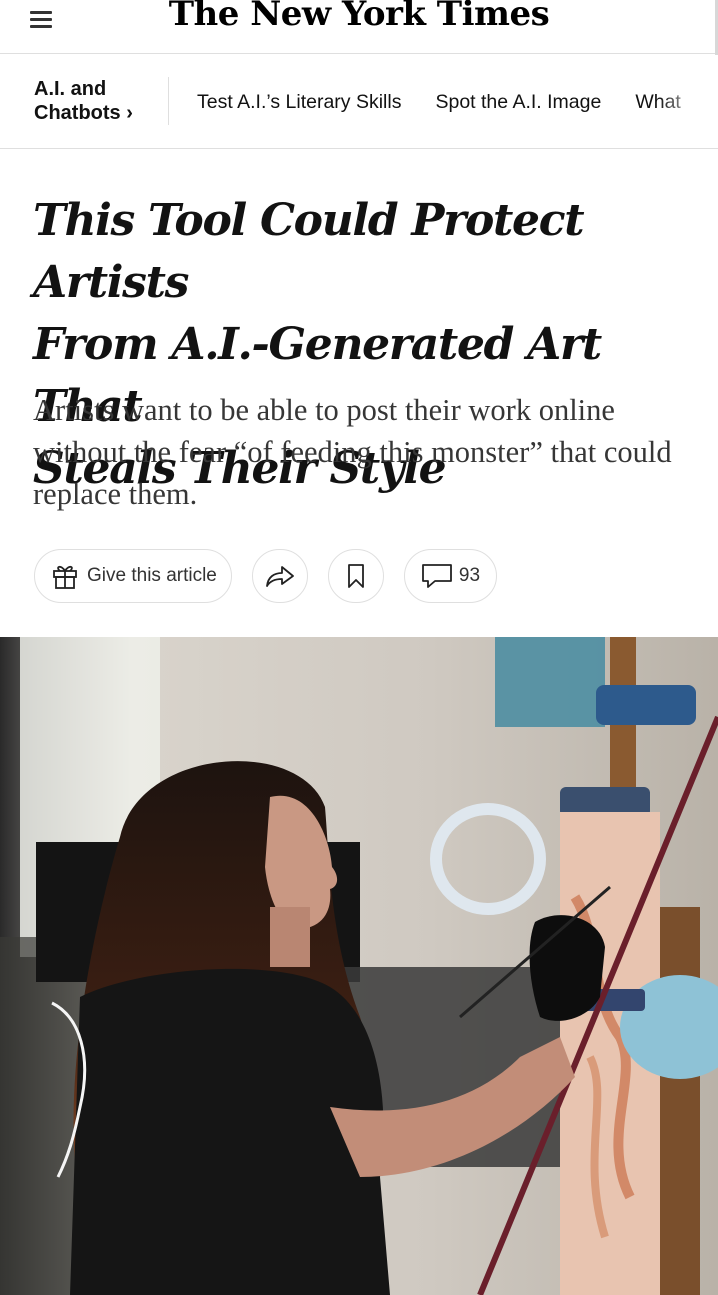  I want to click on section-link-ai-chatbots: A.I. and Chatbots ›, so click(83, 101).